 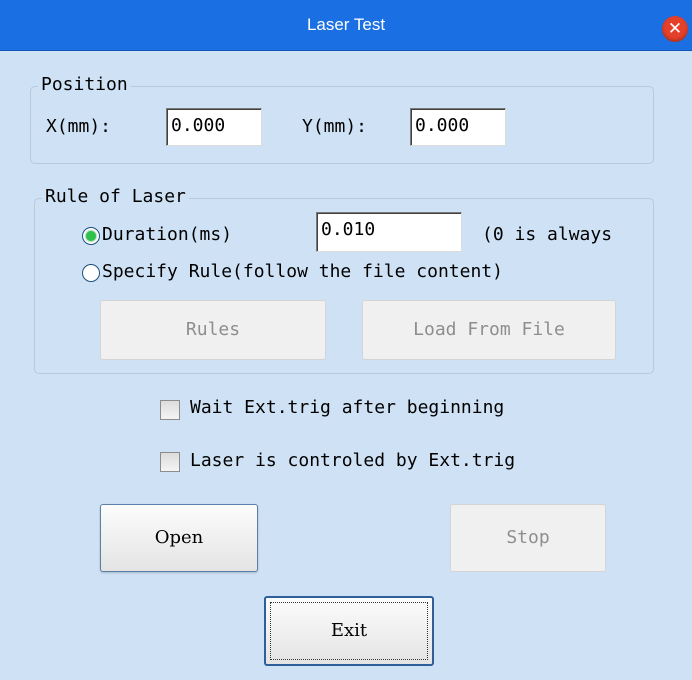 What do you see at coordinates (170, 462) in the screenshot?
I see `laser-ext-trig-checkbox` at bounding box center [170, 462].